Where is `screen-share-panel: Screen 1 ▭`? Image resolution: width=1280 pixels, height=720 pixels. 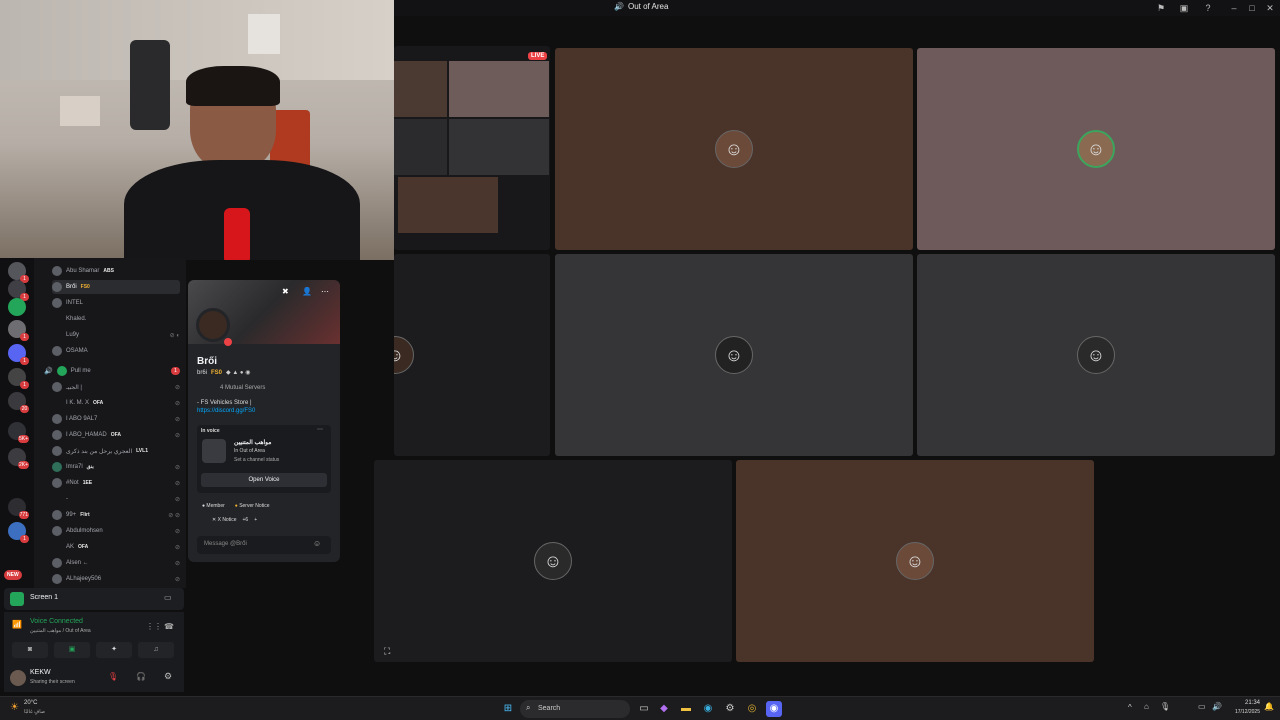 screen-share-panel: Screen 1 ▭ is located at coordinates (94, 599).